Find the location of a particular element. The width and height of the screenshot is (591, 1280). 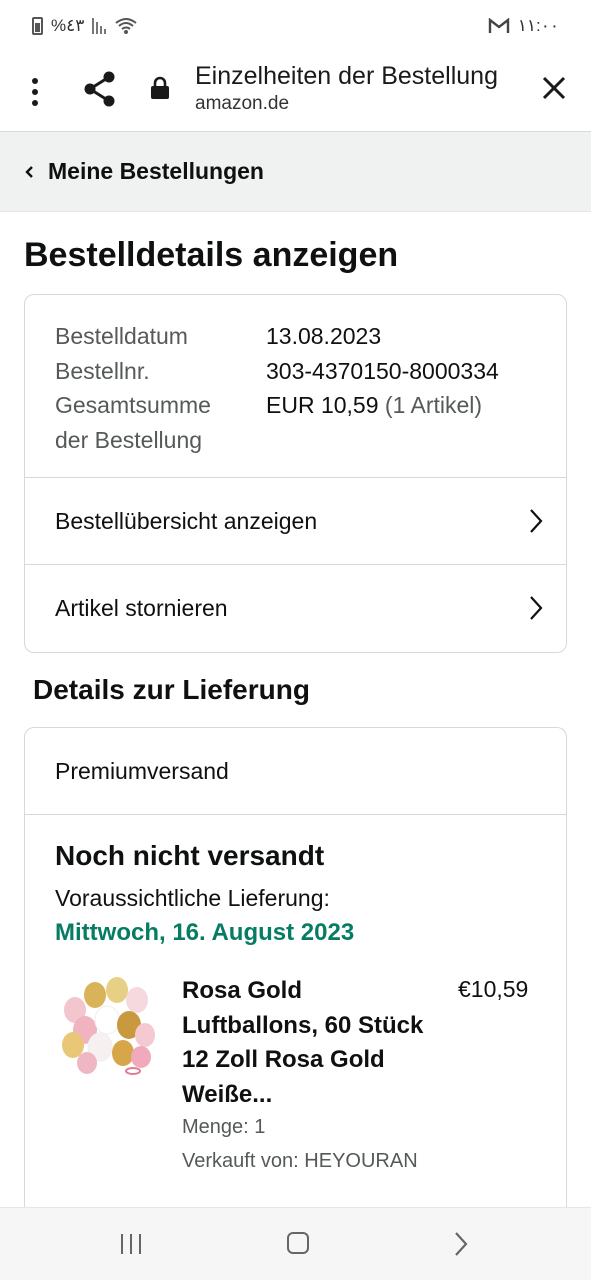

view-order-summary-link: Bestellübersicht anzeigen is located at coordinates (295, 520).